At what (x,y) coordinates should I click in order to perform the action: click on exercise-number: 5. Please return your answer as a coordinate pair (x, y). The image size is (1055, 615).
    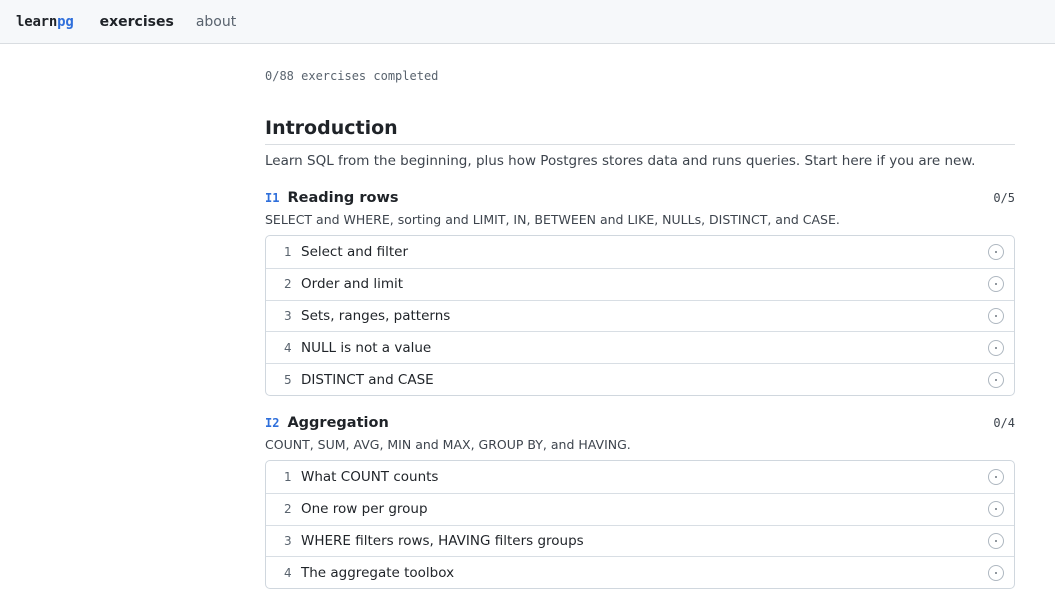
    Looking at the image, I should click on (288, 379).